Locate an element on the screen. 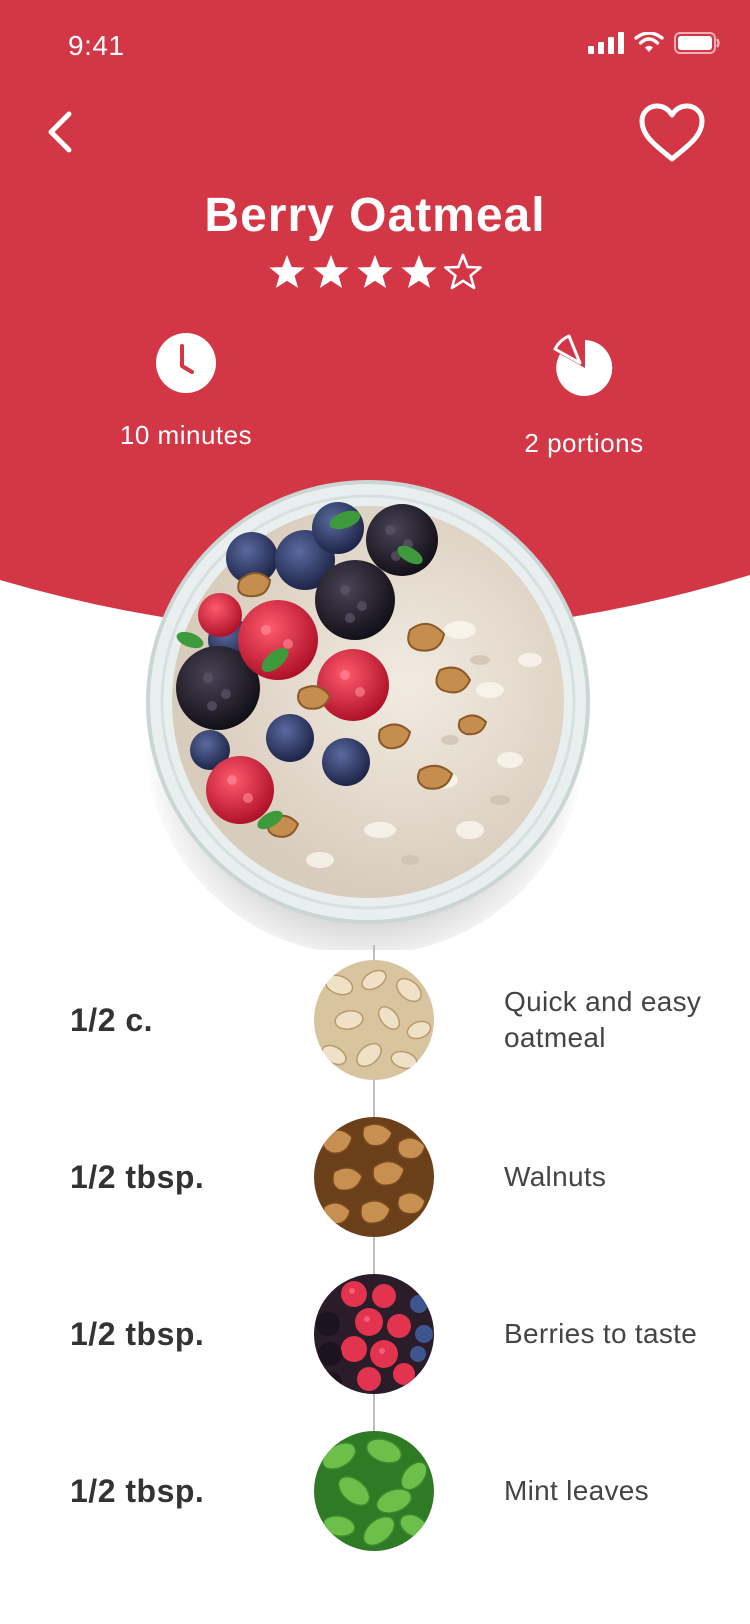 This screenshot has height=1624, width=750. star-outline-icon is located at coordinates (463, 272).